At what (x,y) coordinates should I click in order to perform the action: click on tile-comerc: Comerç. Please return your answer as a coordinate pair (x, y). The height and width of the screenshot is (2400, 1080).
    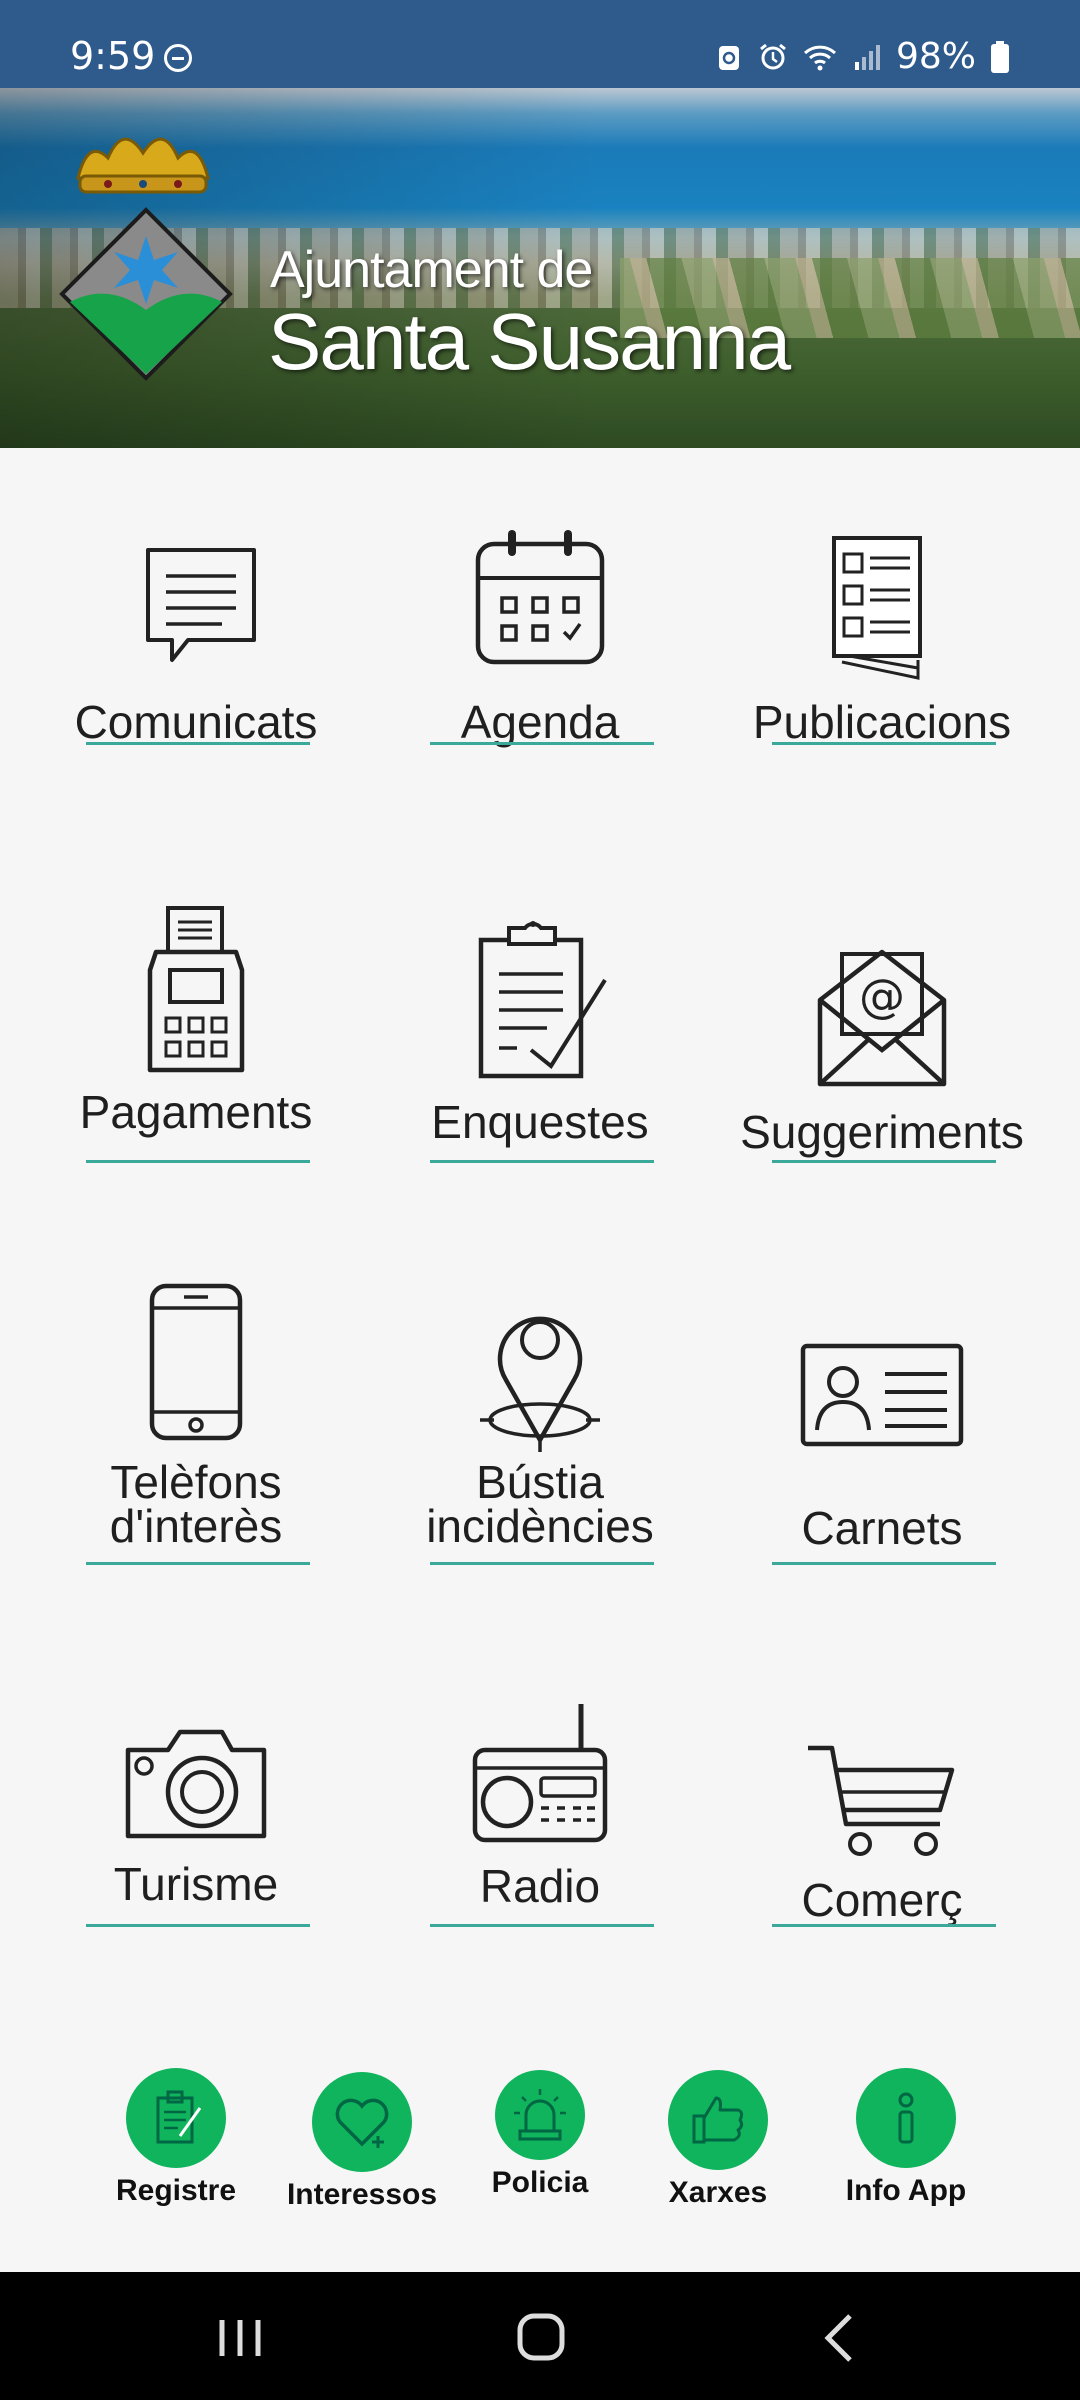
    Looking at the image, I should click on (882, 1833).